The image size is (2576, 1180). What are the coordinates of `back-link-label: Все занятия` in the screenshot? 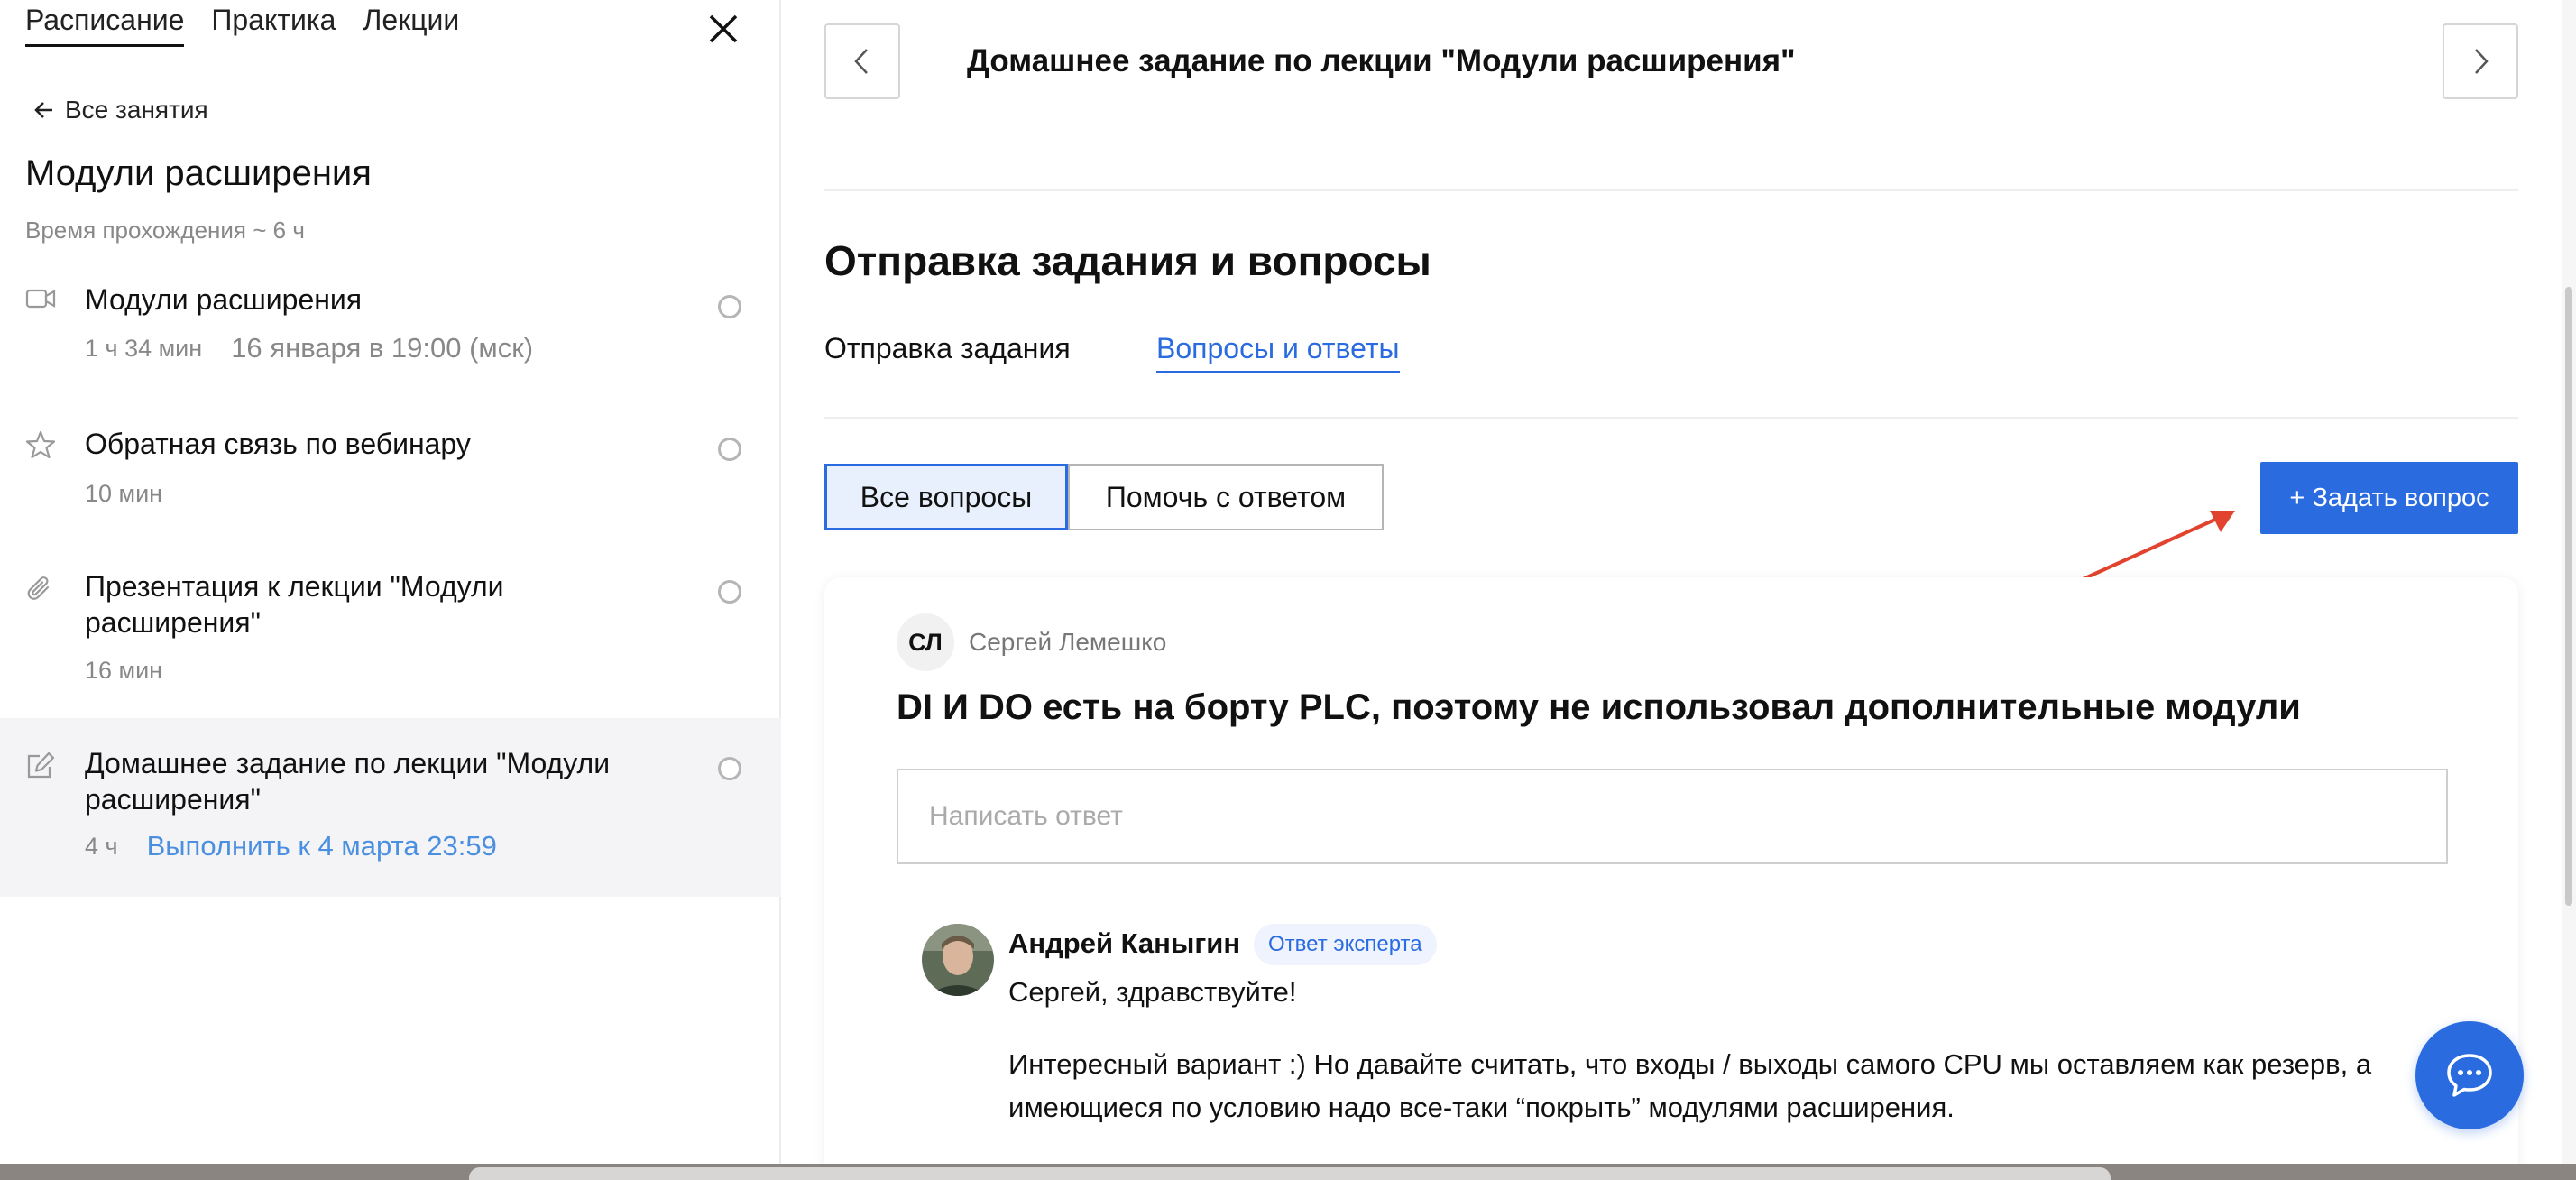 It's located at (136, 110).